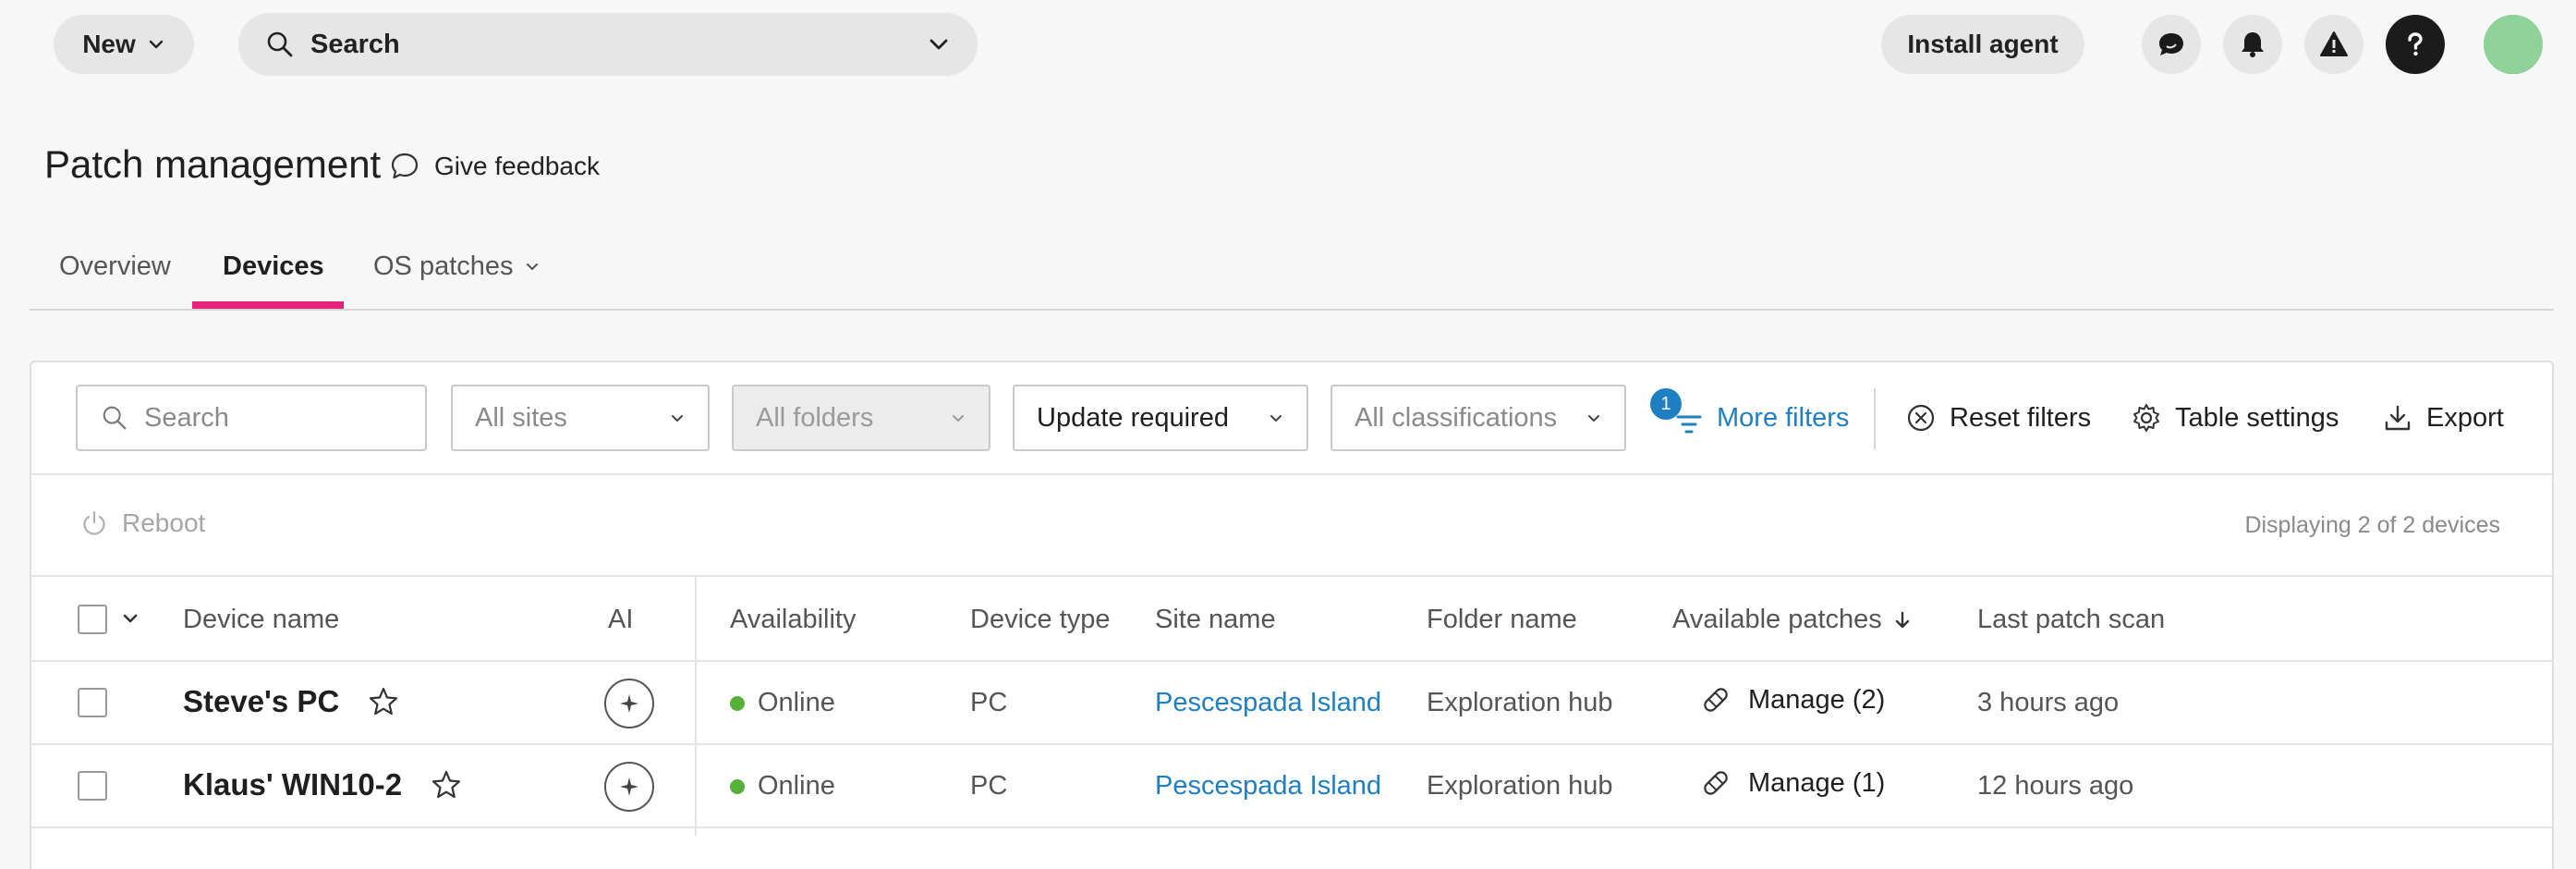 The height and width of the screenshot is (869, 2576). I want to click on install-agent-button: Install agent, so click(1982, 44).